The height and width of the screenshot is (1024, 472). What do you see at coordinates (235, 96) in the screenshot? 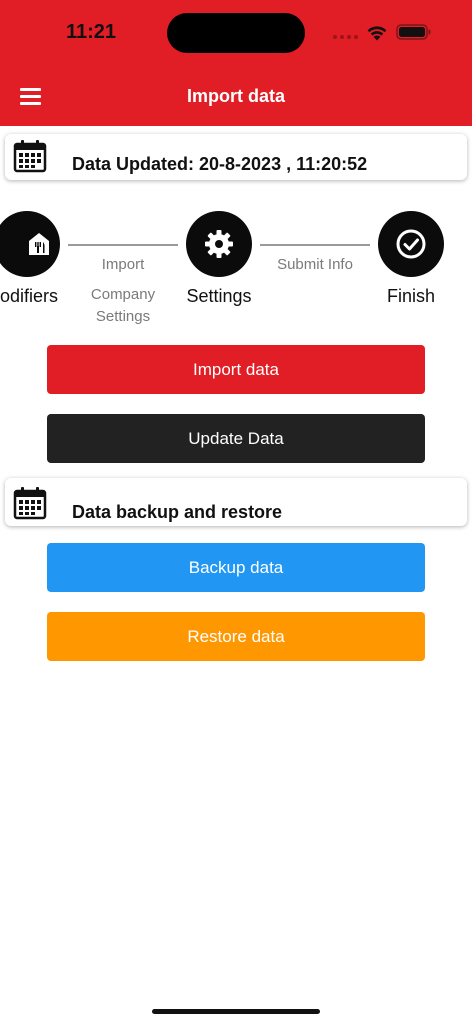
I see `page-title: Import data` at bounding box center [235, 96].